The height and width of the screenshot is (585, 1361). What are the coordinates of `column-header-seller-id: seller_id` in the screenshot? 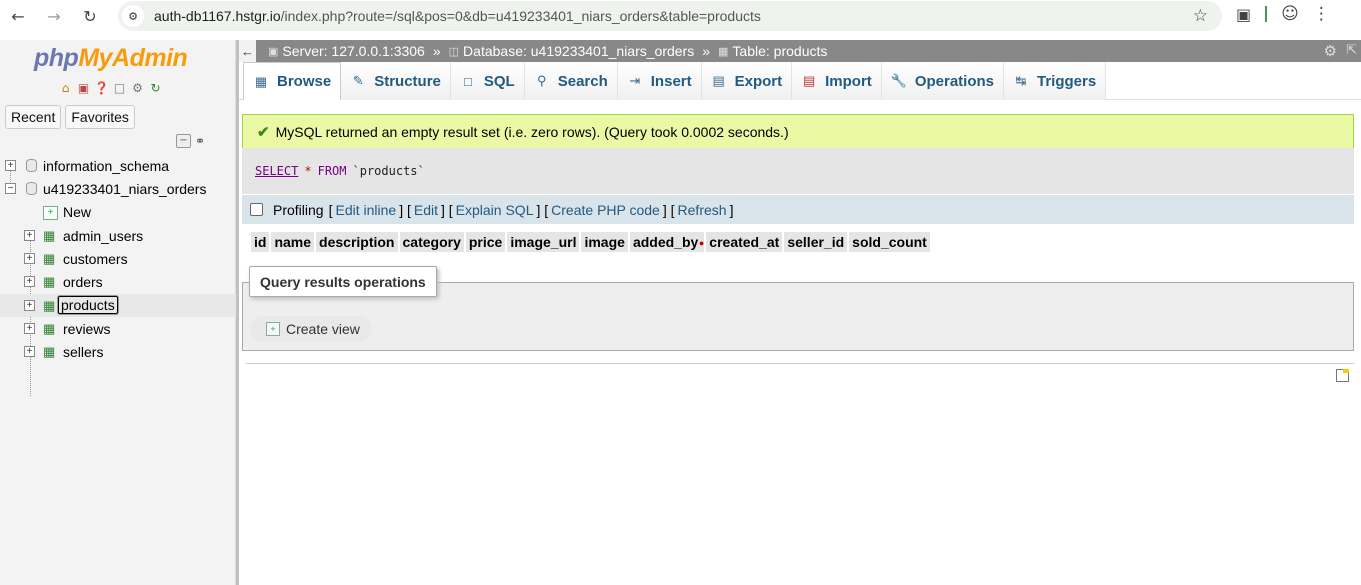 It's located at (817, 242).